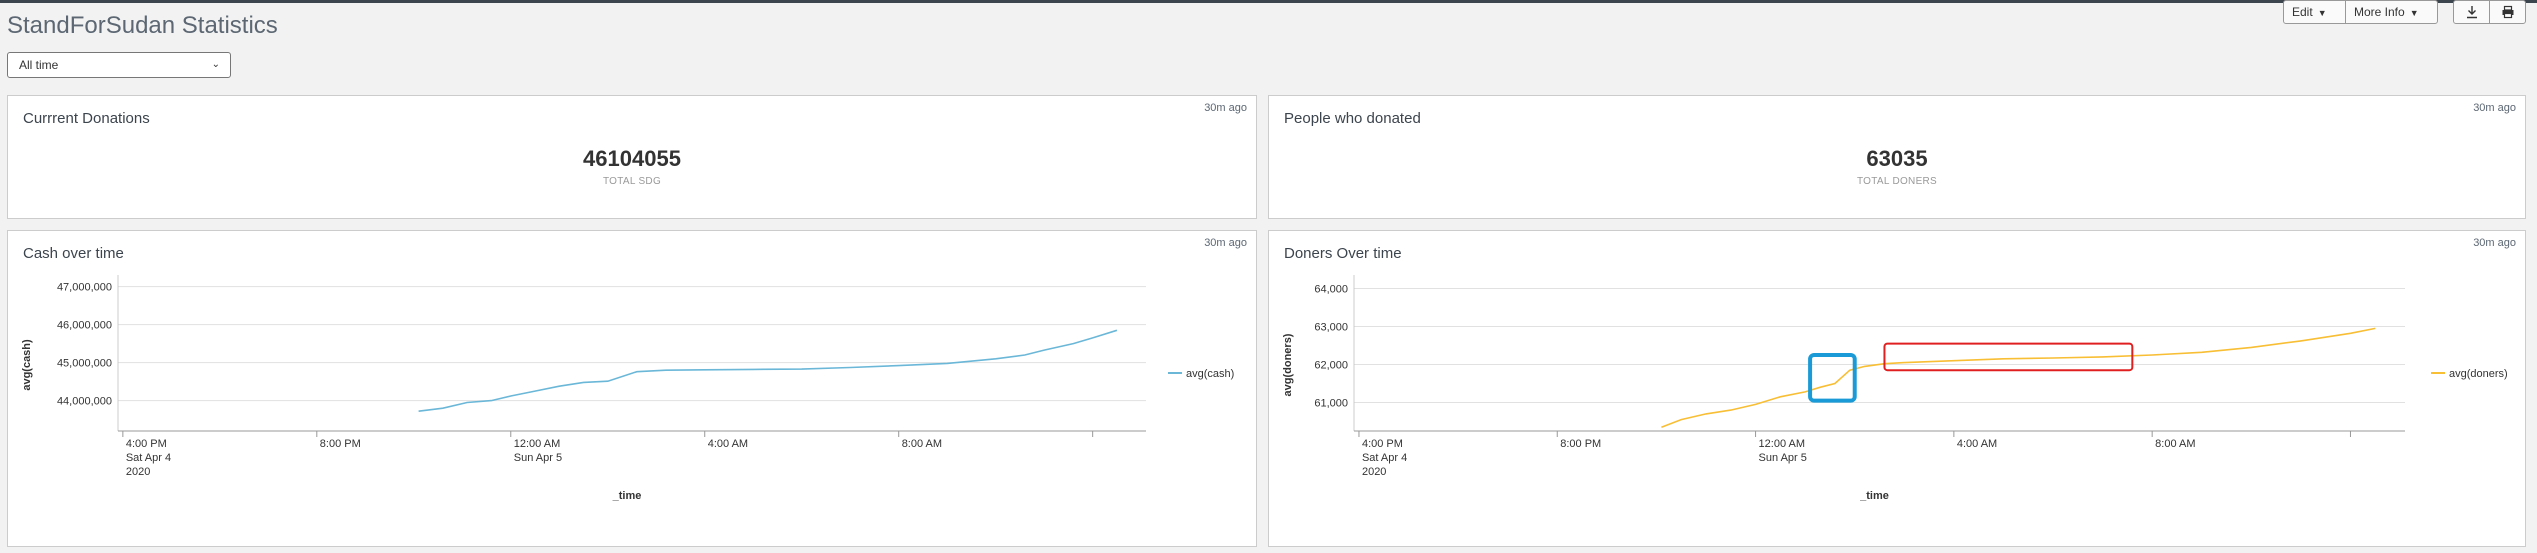  What do you see at coordinates (215, 64) in the screenshot?
I see `chevron-down-icon: ⌄` at bounding box center [215, 64].